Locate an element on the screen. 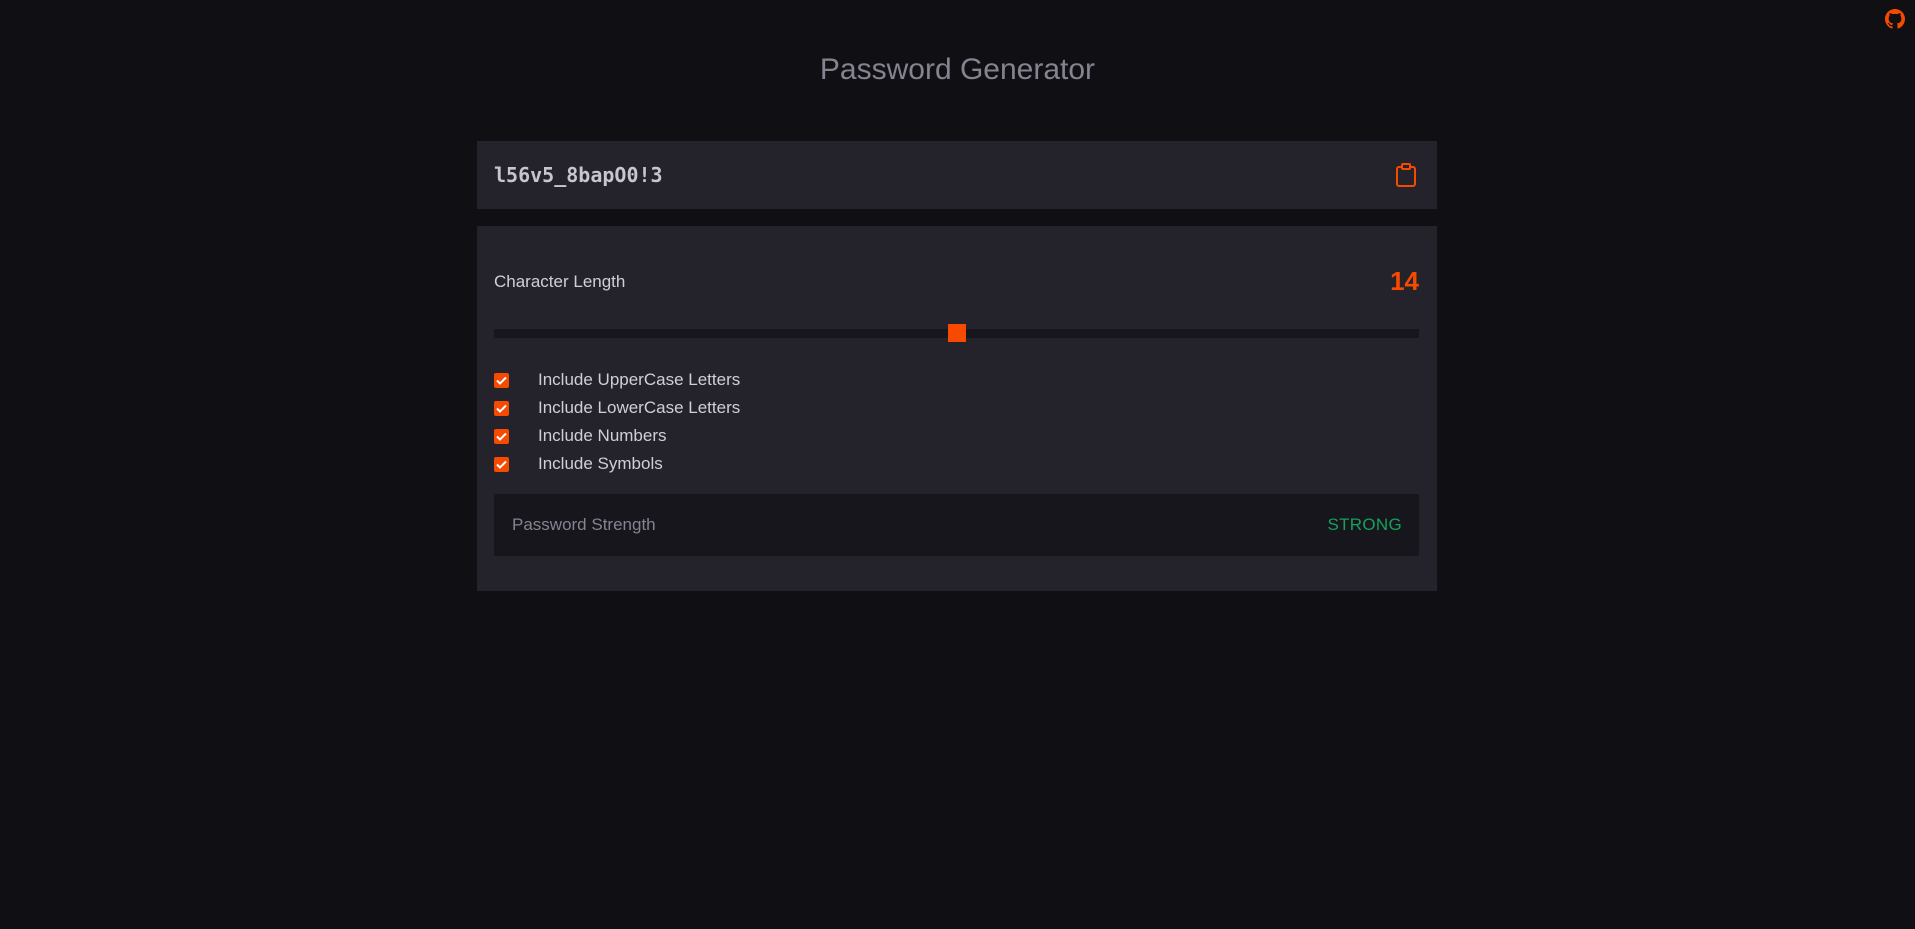  uppercase-checkbox is located at coordinates (501, 380).